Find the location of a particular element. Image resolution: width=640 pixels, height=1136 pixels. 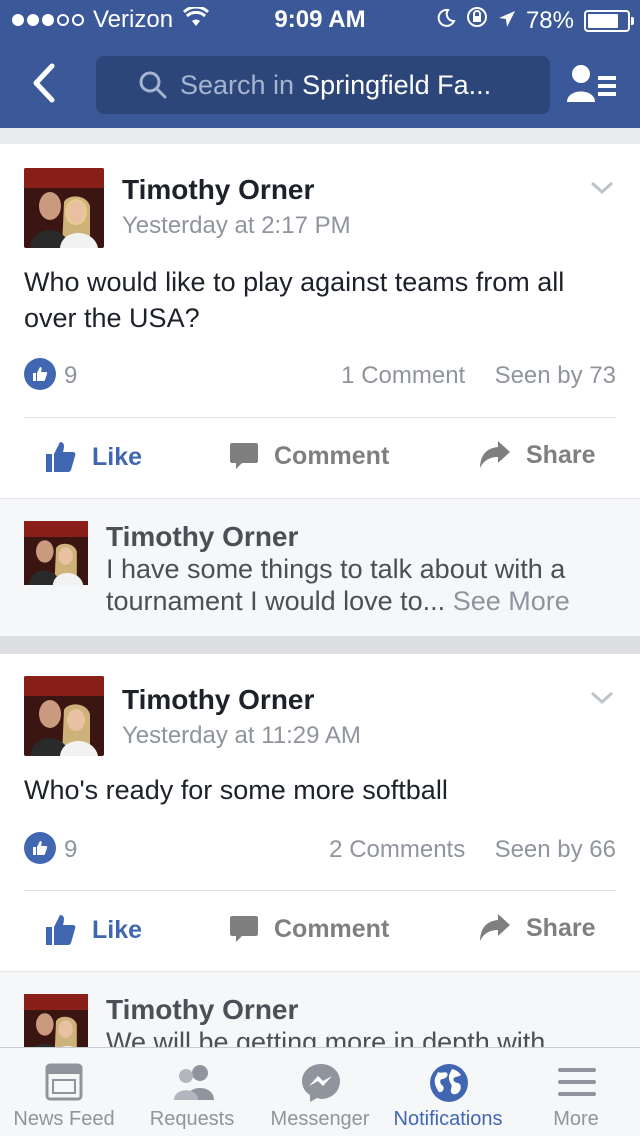

tab-label: More is located at coordinates (576, 1119).